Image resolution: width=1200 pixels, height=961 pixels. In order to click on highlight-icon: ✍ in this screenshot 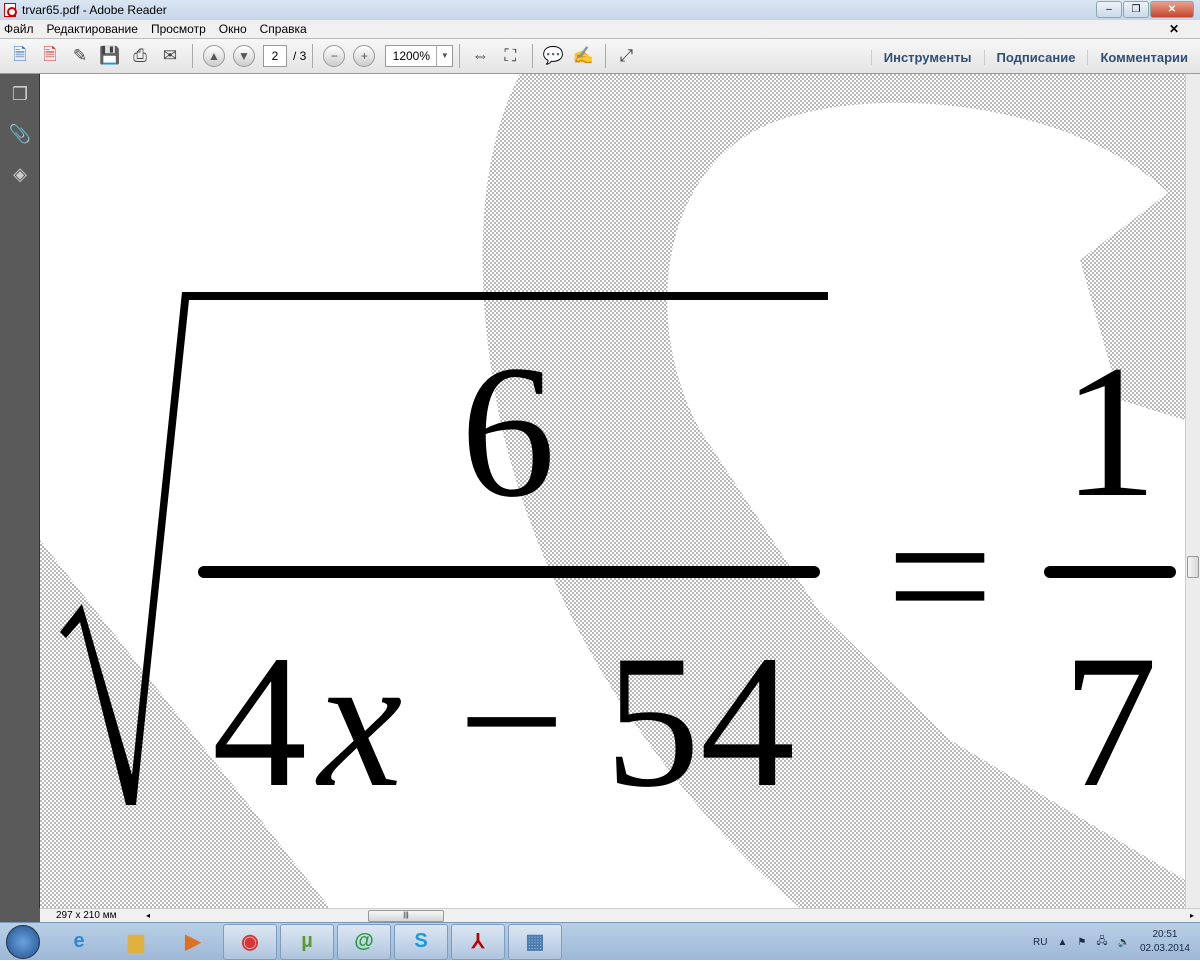, I will do `click(583, 56)`.